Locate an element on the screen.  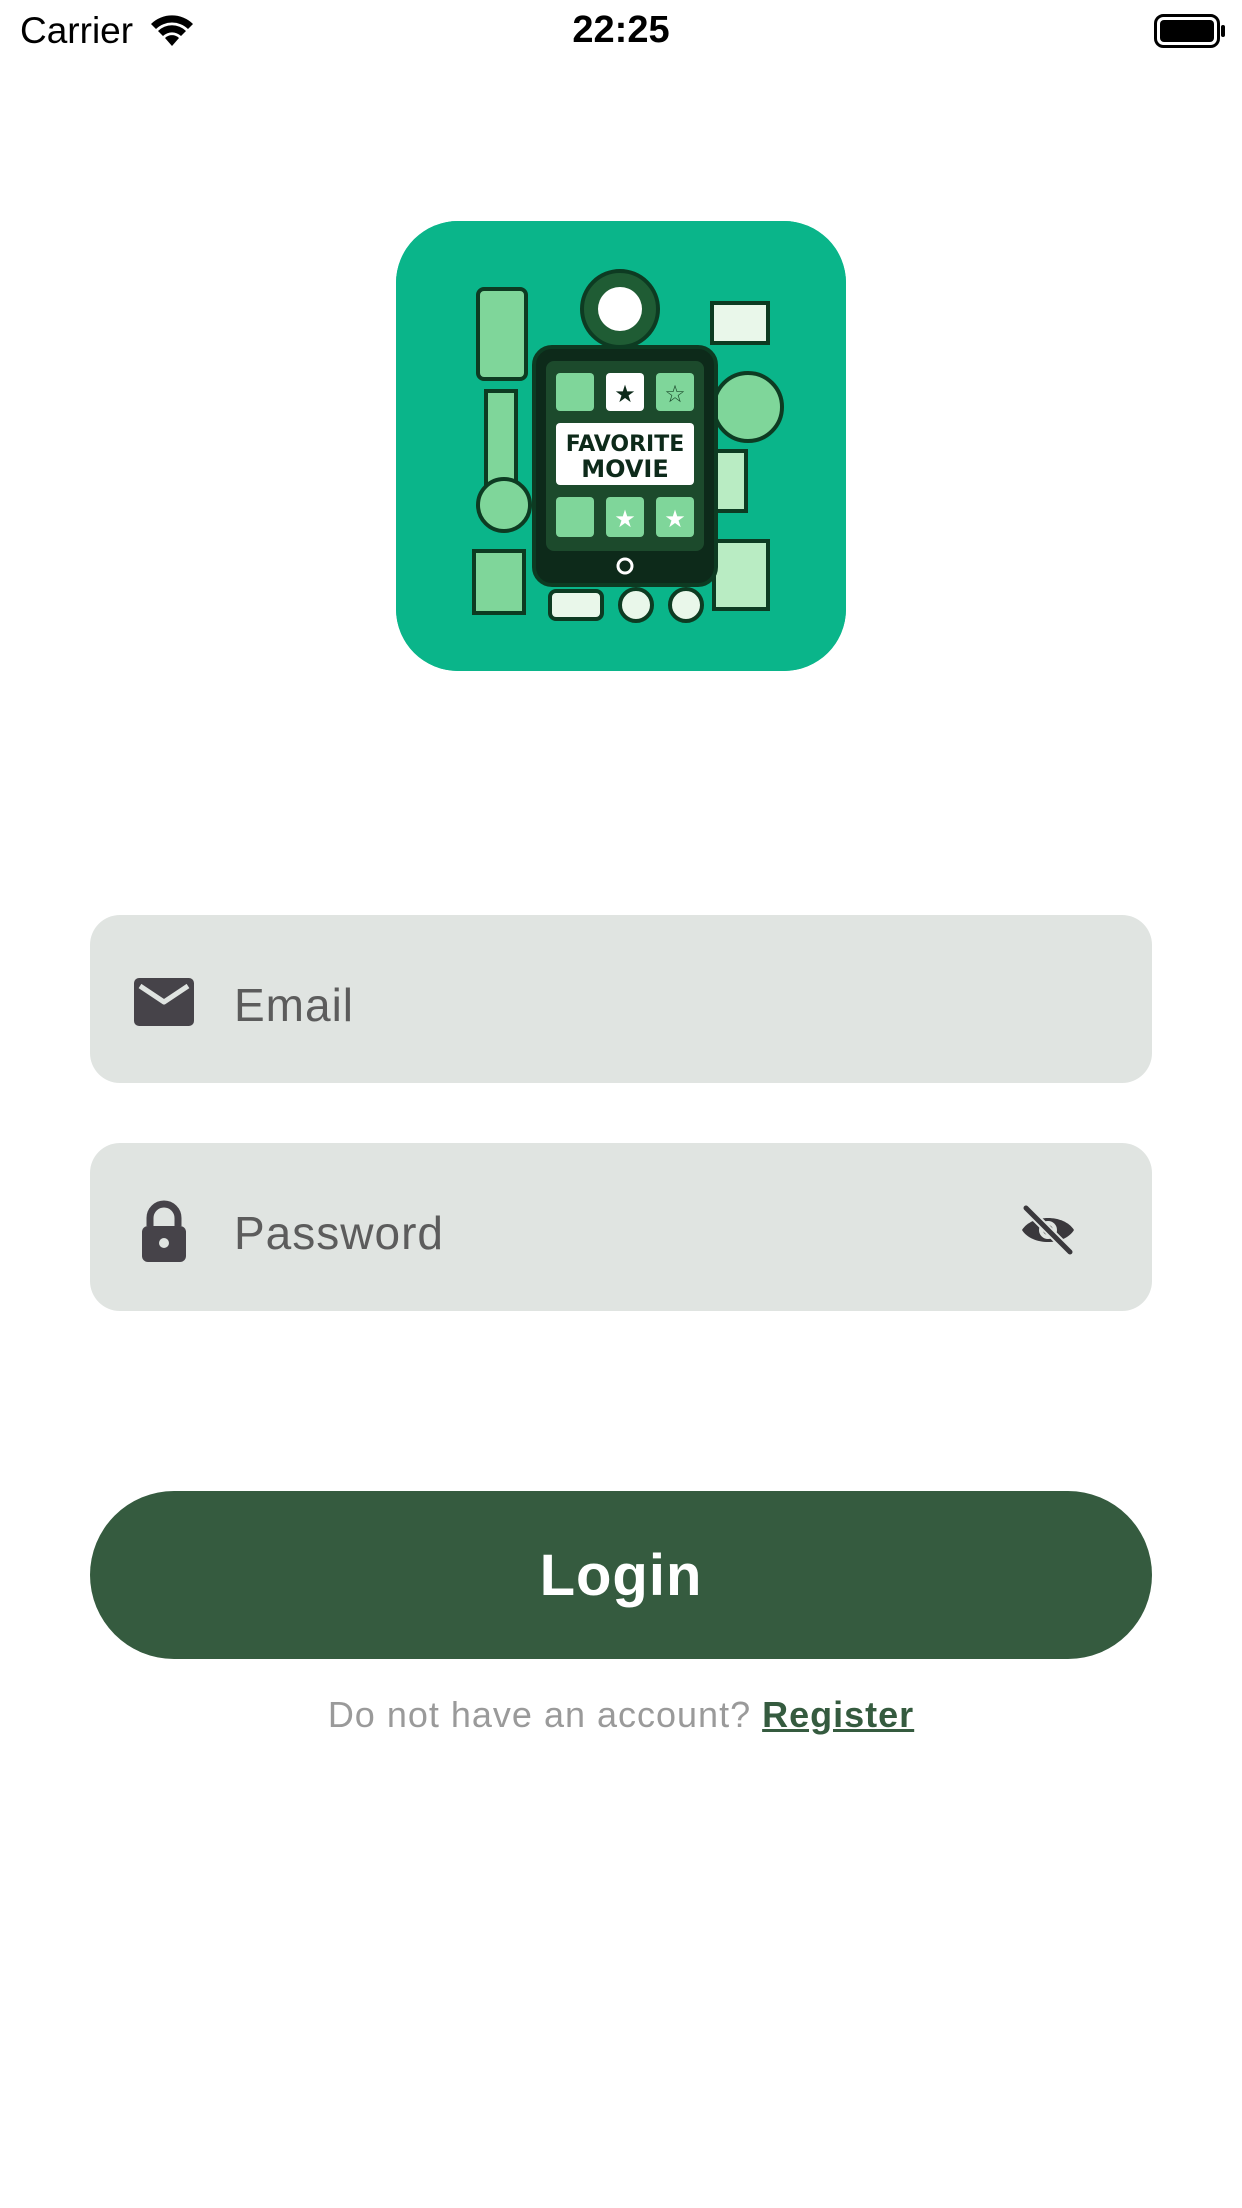
email-input is located at coordinates (614, 999).